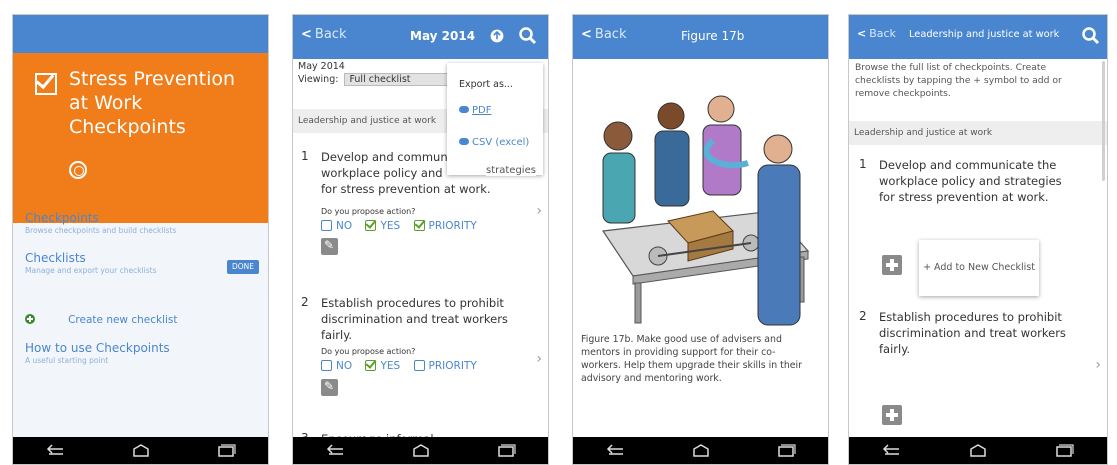 Image resolution: width=1117 pixels, height=465 pixels. Describe the element at coordinates (123, 320) in the screenshot. I see `menu-item-title: Create new checklist` at that location.